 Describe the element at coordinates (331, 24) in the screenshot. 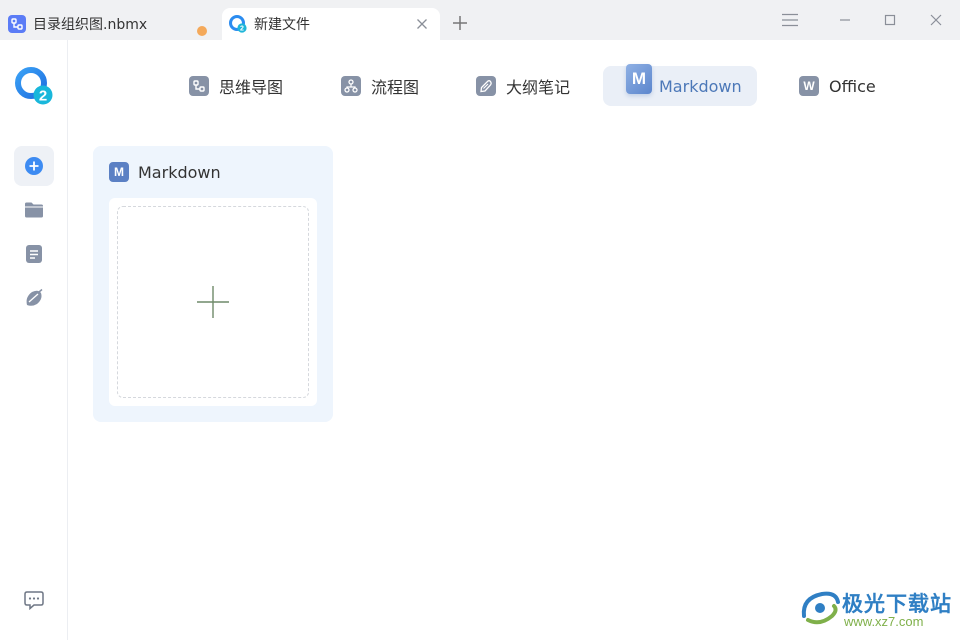

I see `tab-new-file: 2 新建文件` at that location.